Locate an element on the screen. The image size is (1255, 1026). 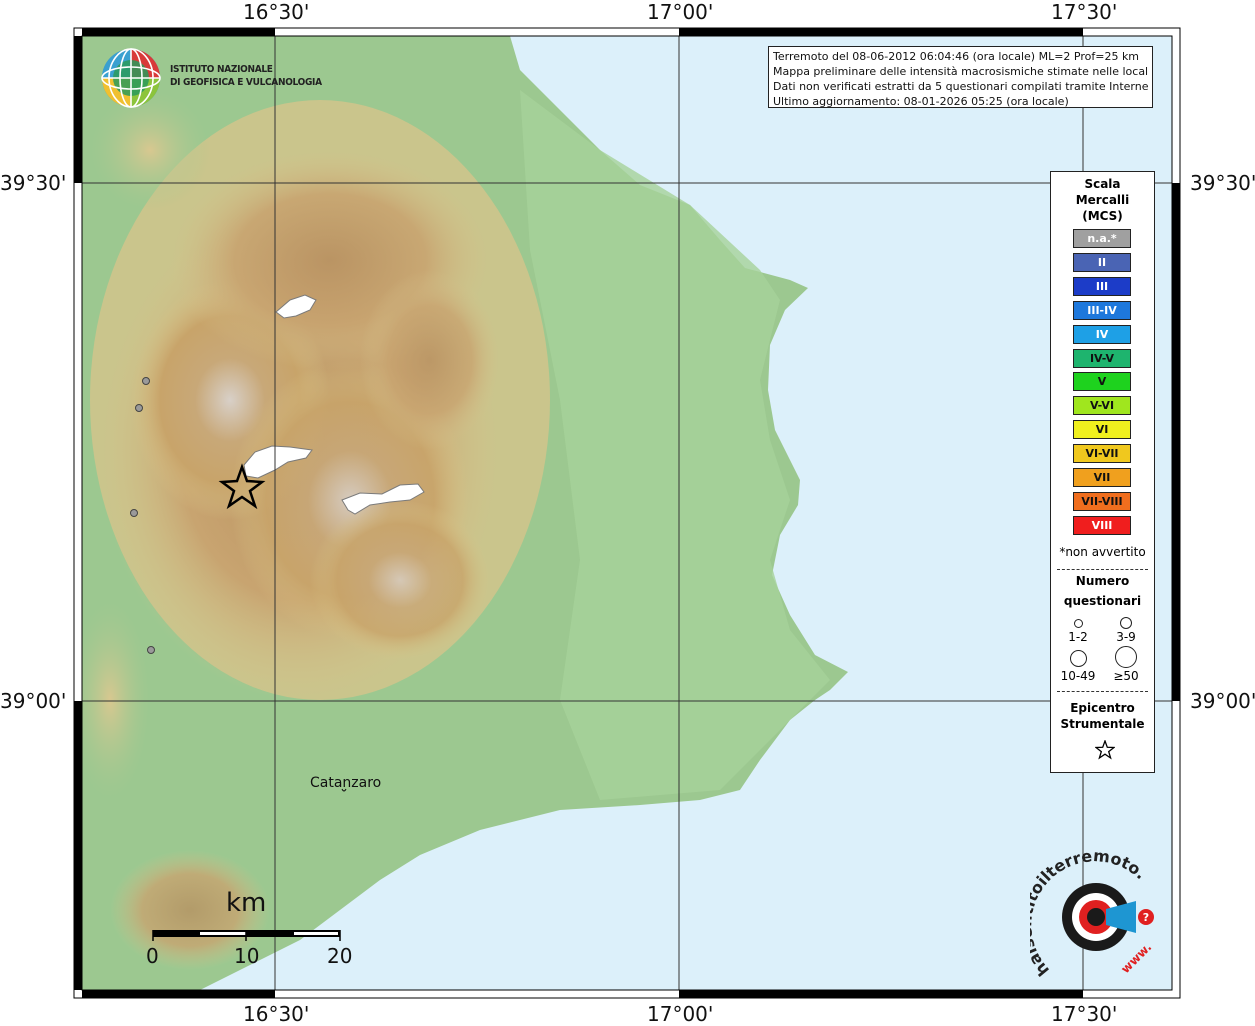
questionnaires-title-1: Numero is located at coordinates (1102, 581).